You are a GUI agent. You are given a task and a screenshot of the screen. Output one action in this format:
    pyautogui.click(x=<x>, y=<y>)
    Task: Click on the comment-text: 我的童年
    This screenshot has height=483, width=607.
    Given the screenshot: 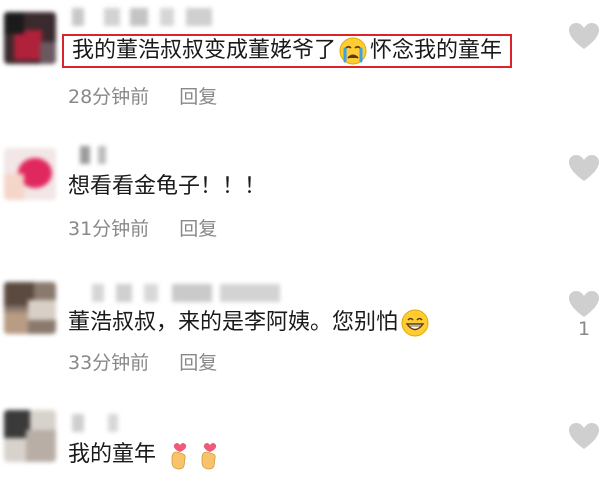 What is the action you would take?
    pyautogui.click(x=146, y=455)
    